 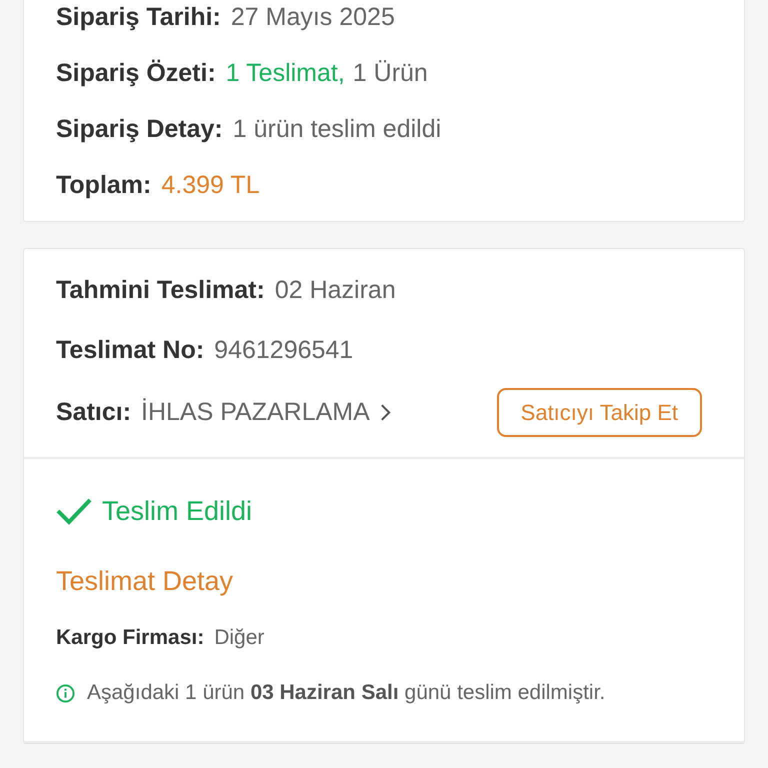 I want to click on field-value: 9461296541, so click(x=284, y=350).